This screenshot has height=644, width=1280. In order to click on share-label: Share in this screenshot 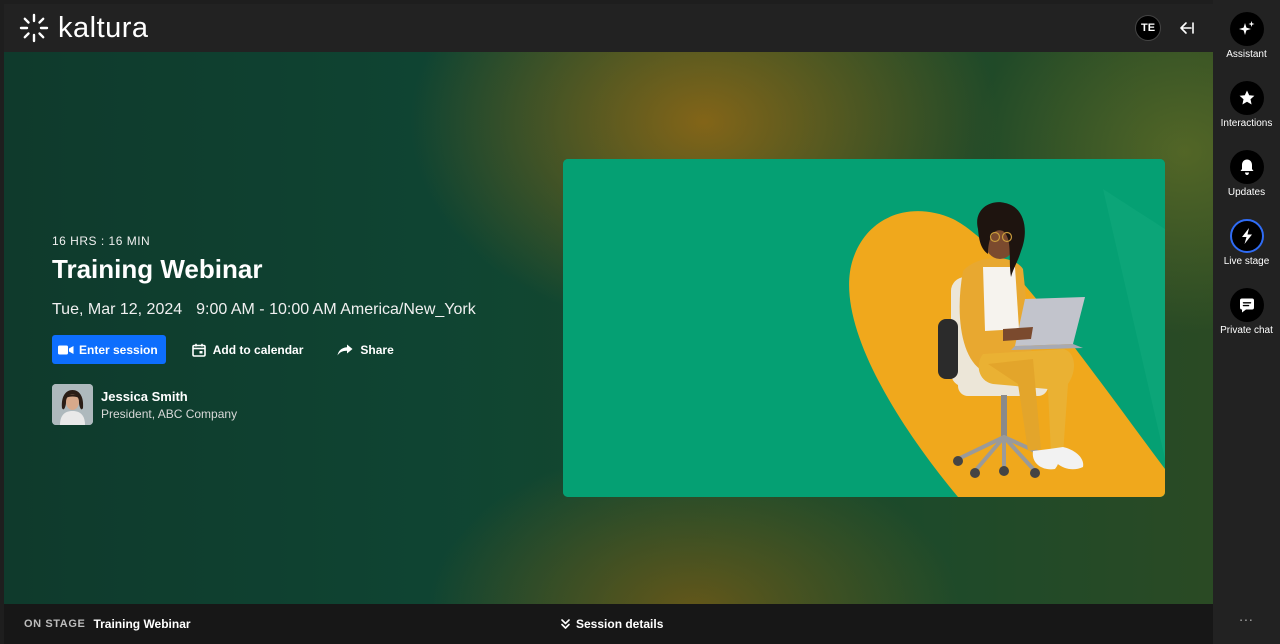, I will do `click(377, 349)`.